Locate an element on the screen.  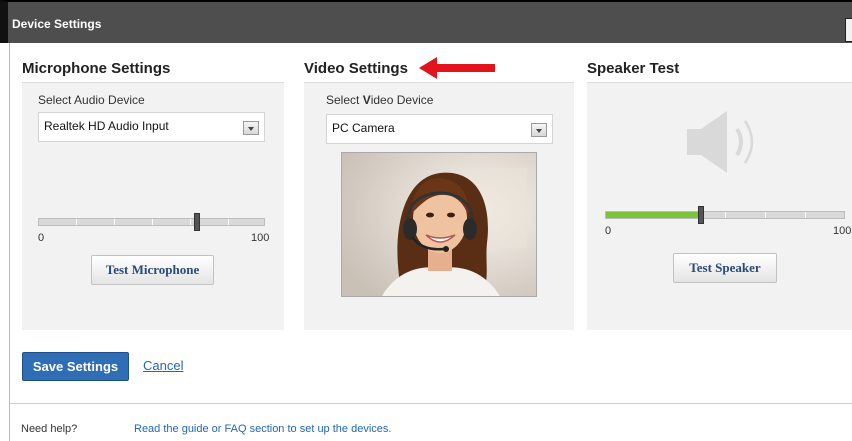
footer-divider is located at coordinates (431, 403).